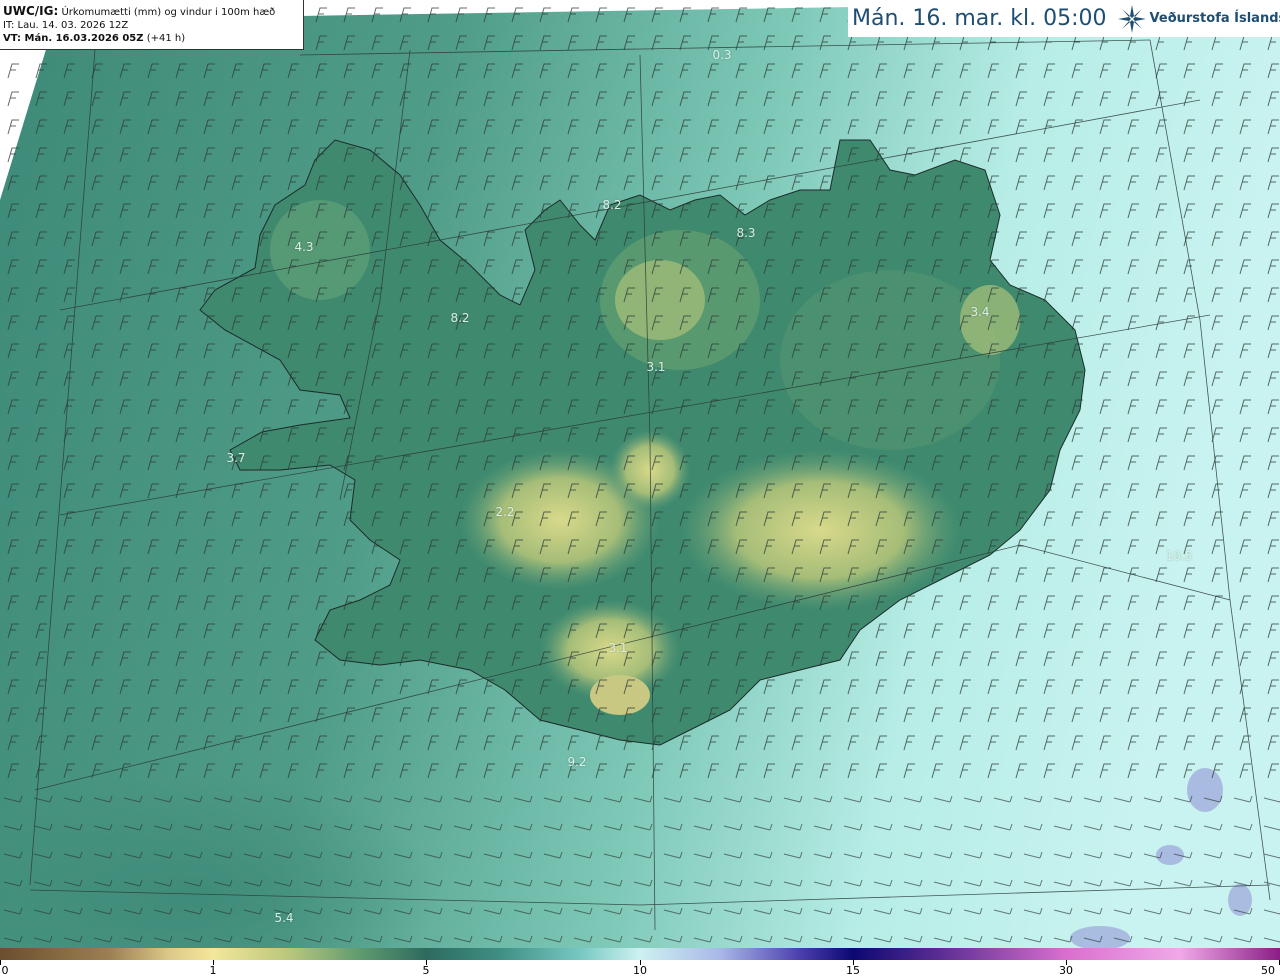  What do you see at coordinates (1268, 970) in the screenshot?
I see `colorbar-label: 50` at bounding box center [1268, 970].